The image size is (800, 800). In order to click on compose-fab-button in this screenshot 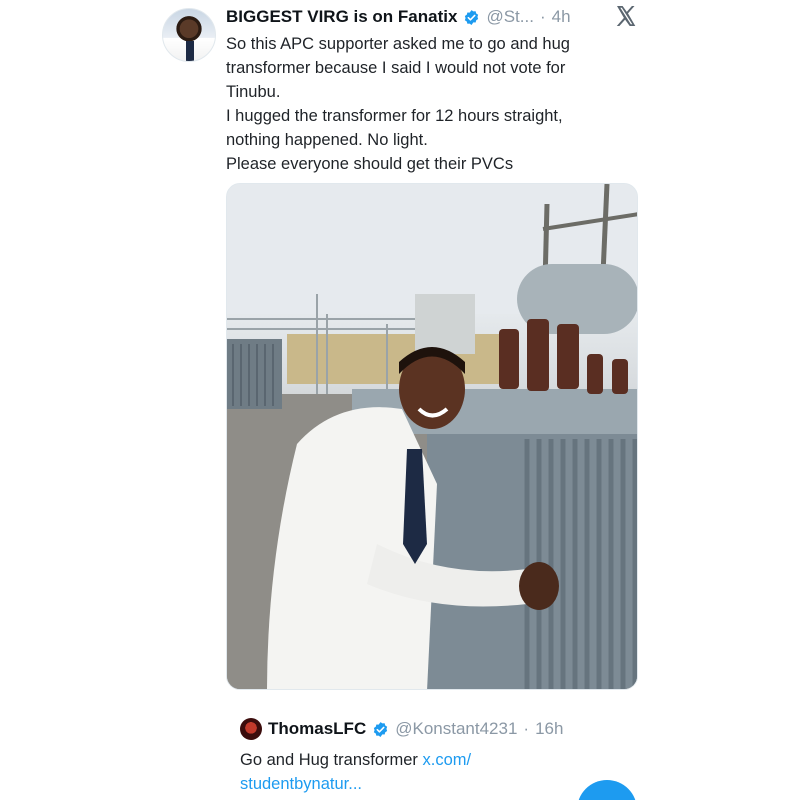, I will do `click(607, 790)`.